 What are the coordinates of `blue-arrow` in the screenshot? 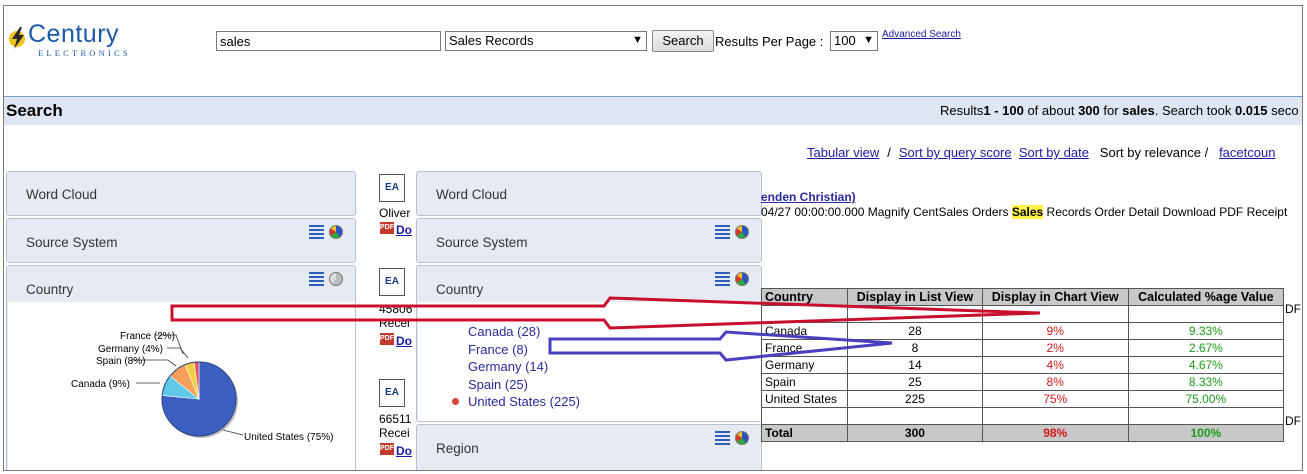 It's located at (720, 346).